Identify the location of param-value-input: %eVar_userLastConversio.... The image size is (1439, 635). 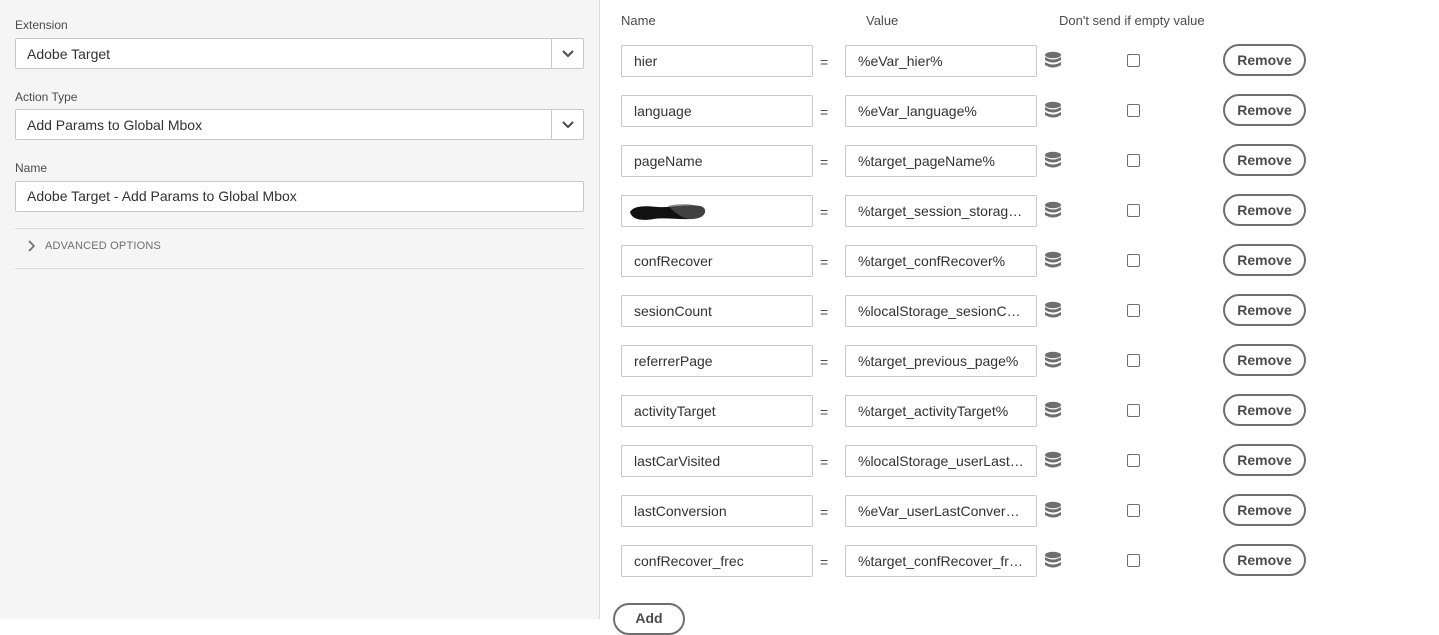
(941, 511).